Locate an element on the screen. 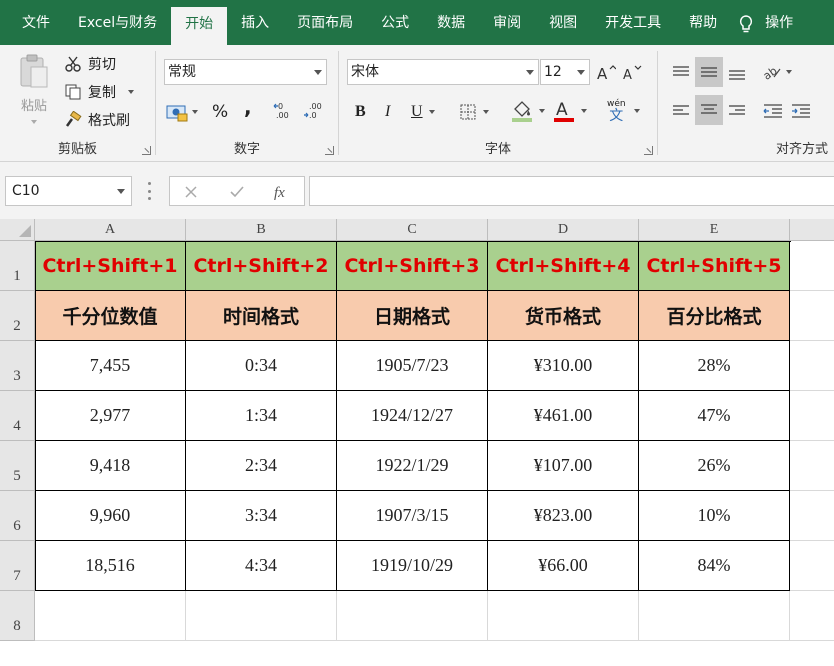 The image size is (834, 666). column-header-c: C is located at coordinates (412, 230).